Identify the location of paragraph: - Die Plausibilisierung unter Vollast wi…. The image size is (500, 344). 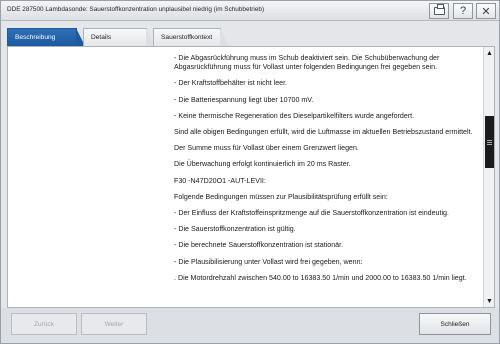
(268, 261).